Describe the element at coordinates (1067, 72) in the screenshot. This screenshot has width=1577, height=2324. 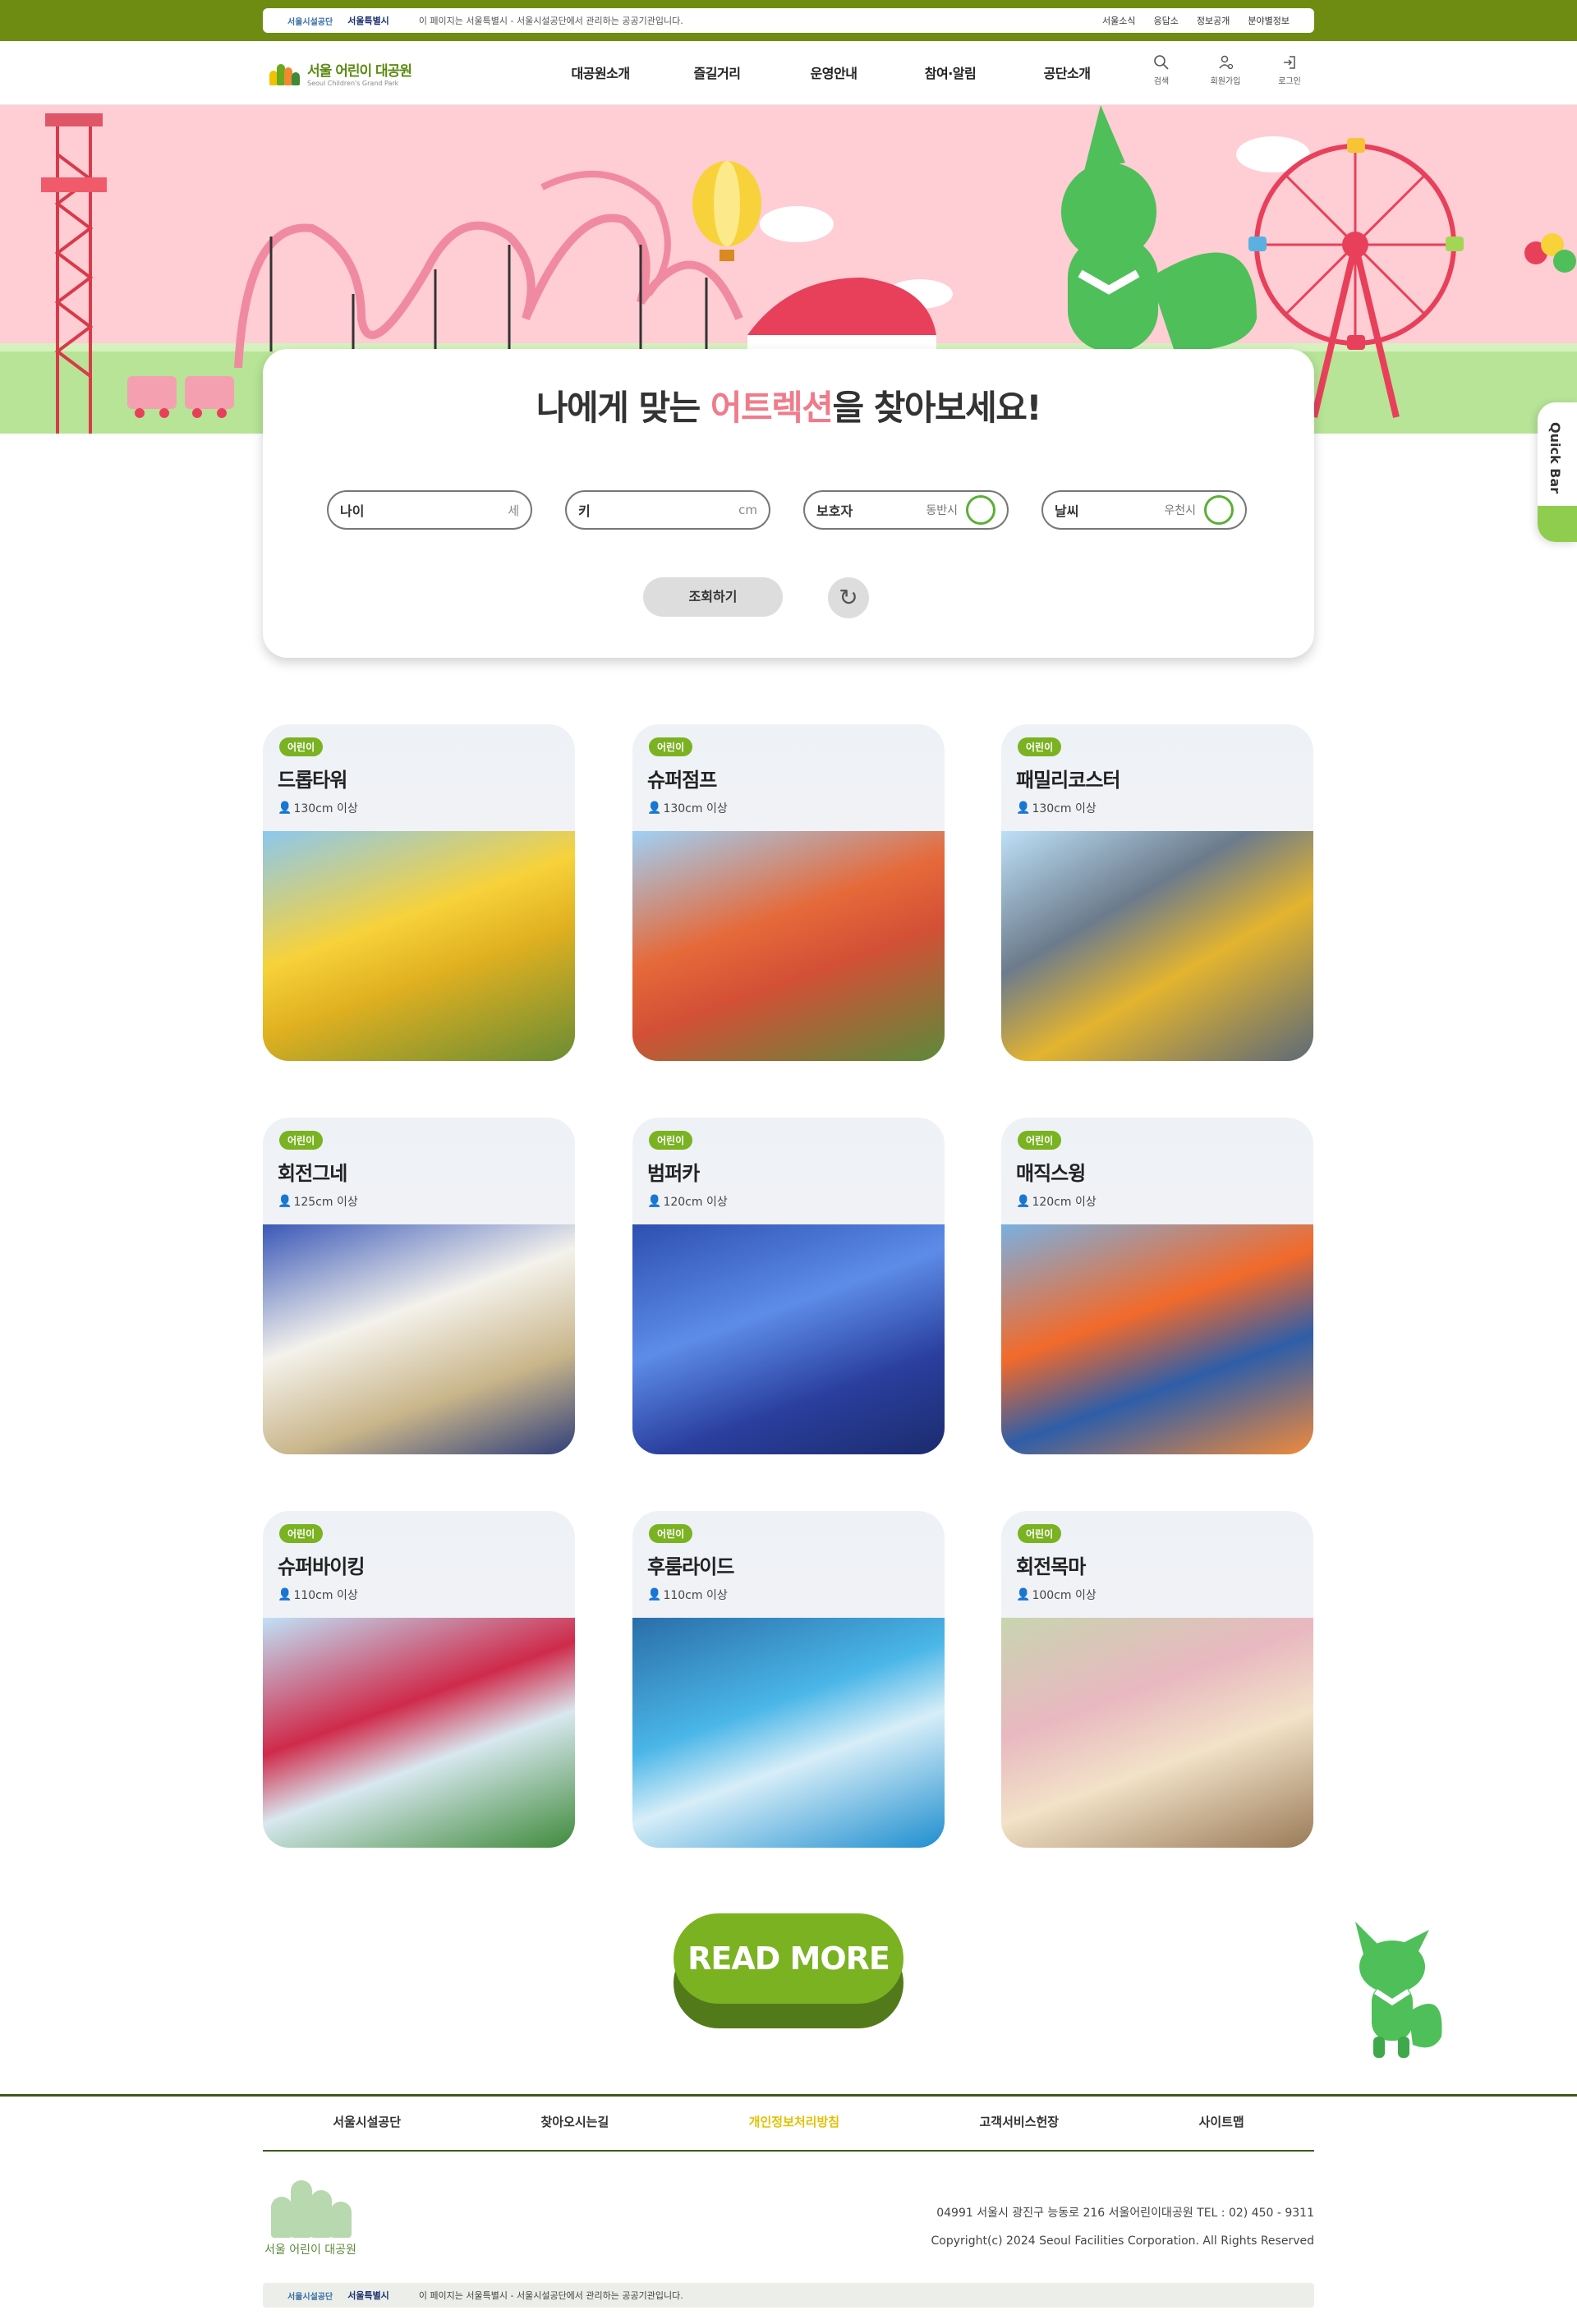
I see `nav-item-corporation: 공단소개` at that location.